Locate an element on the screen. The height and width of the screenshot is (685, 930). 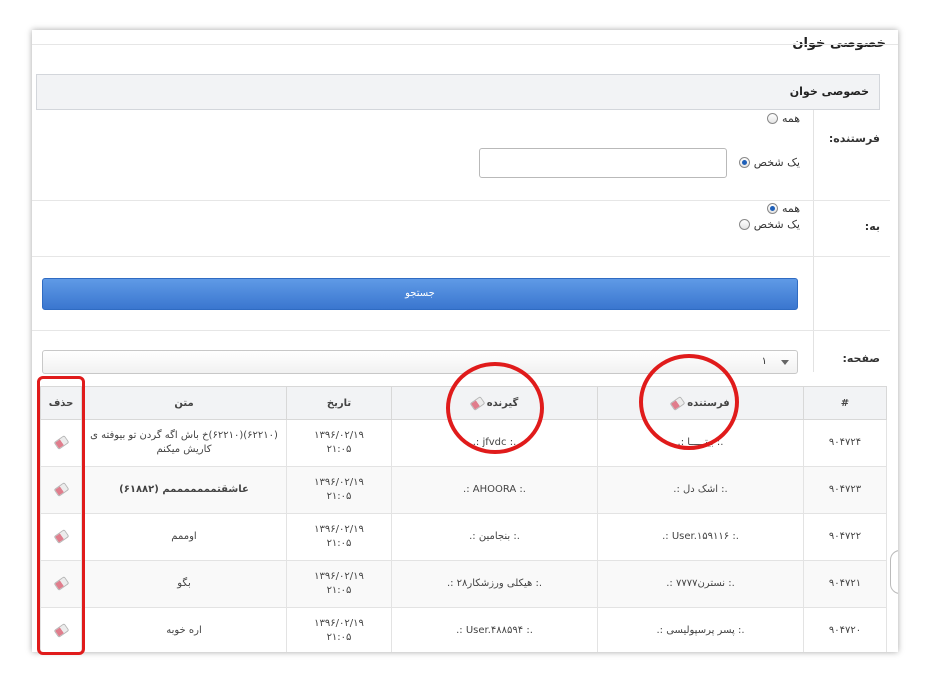
cell-sender: .: User.۱۵۹۱۱۶ :. is located at coordinates (700, 537).